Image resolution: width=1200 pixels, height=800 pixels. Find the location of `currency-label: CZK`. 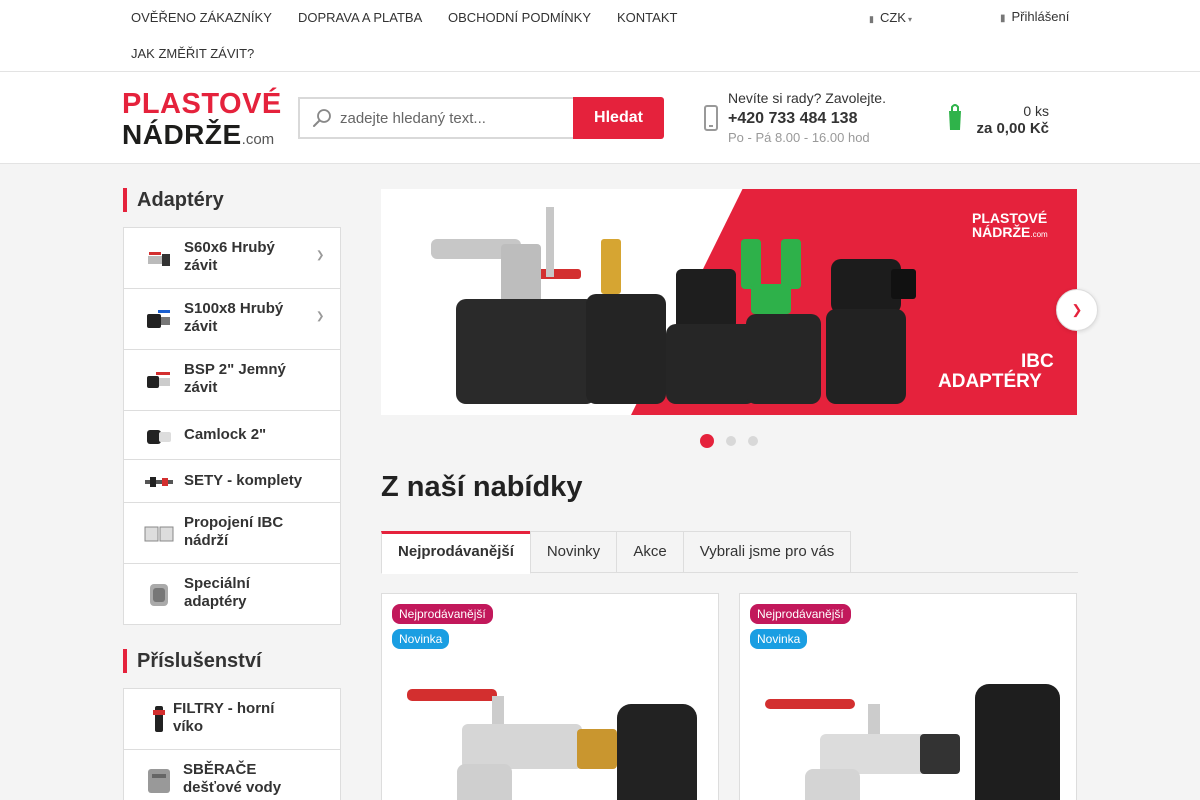

currency-label: CZK is located at coordinates (892, 17).